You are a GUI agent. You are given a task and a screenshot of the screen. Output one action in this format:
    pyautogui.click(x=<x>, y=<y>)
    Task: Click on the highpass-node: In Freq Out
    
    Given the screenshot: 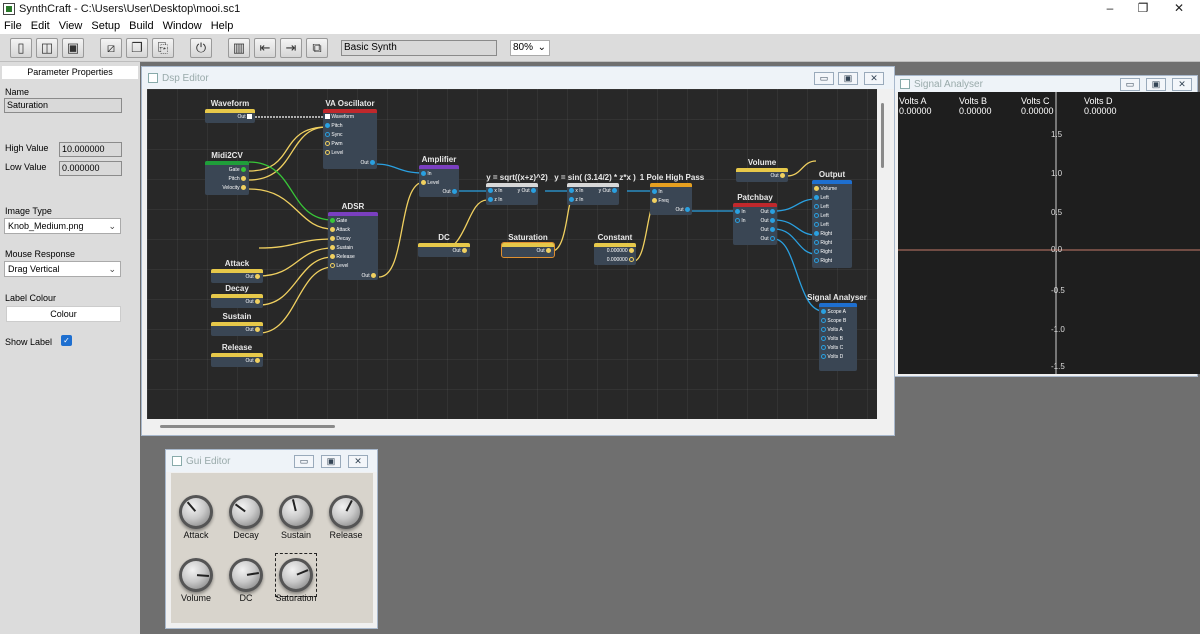 What is the action you would take?
    pyautogui.click(x=671, y=199)
    